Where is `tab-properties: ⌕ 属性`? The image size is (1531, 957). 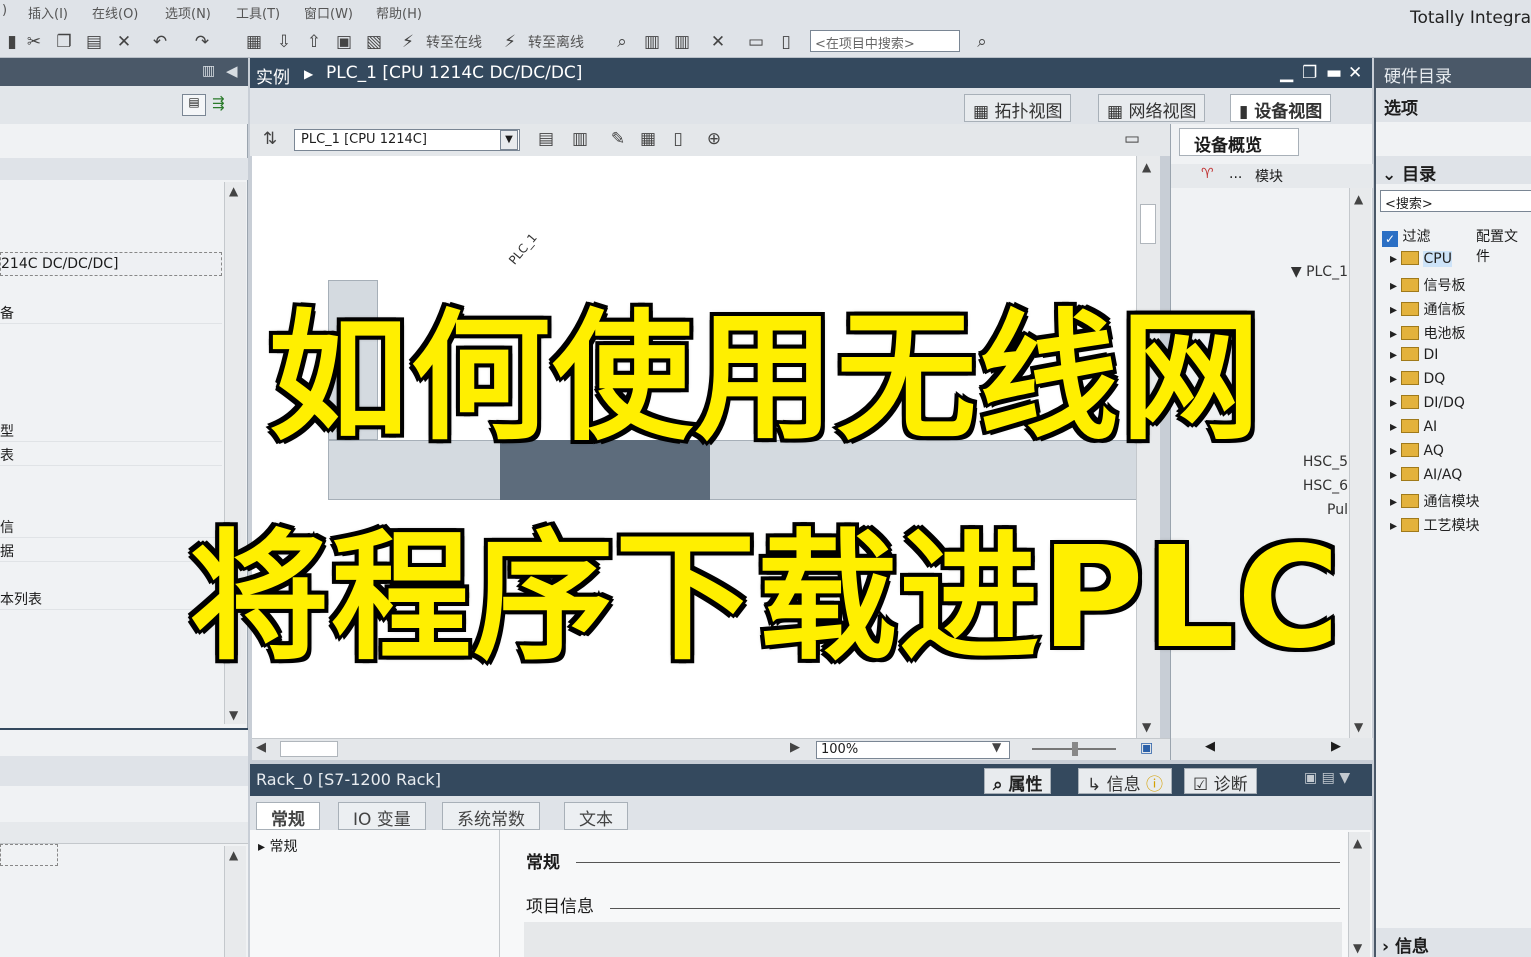
tab-properties: ⌕ 属性 is located at coordinates (1018, 781).